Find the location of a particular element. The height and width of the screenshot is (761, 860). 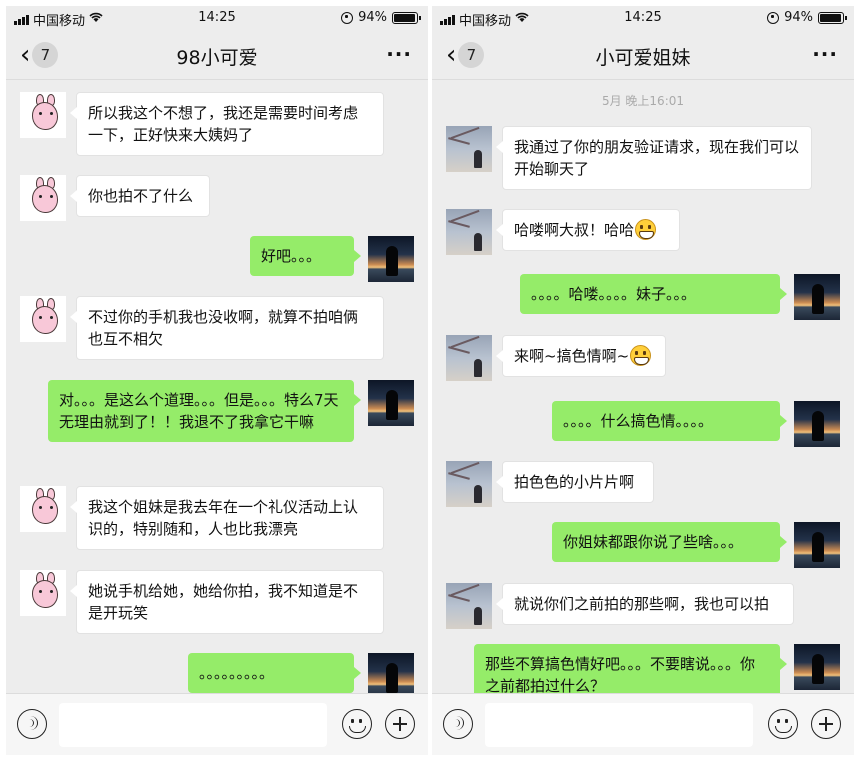

nav-bar: ‹ 7 98小可爱 ··· is located at coordinates (217, 55).